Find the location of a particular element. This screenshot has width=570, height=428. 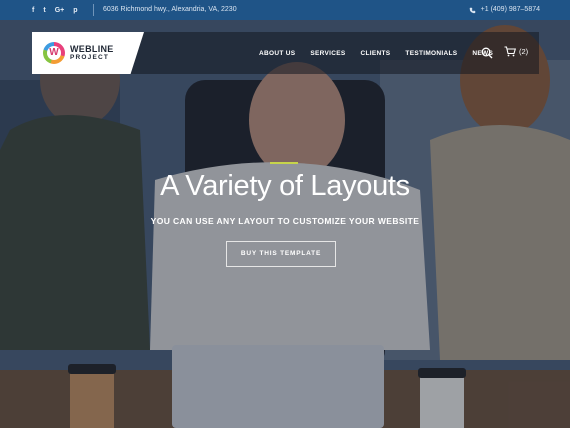

divider is located at coordinates (93, 10).